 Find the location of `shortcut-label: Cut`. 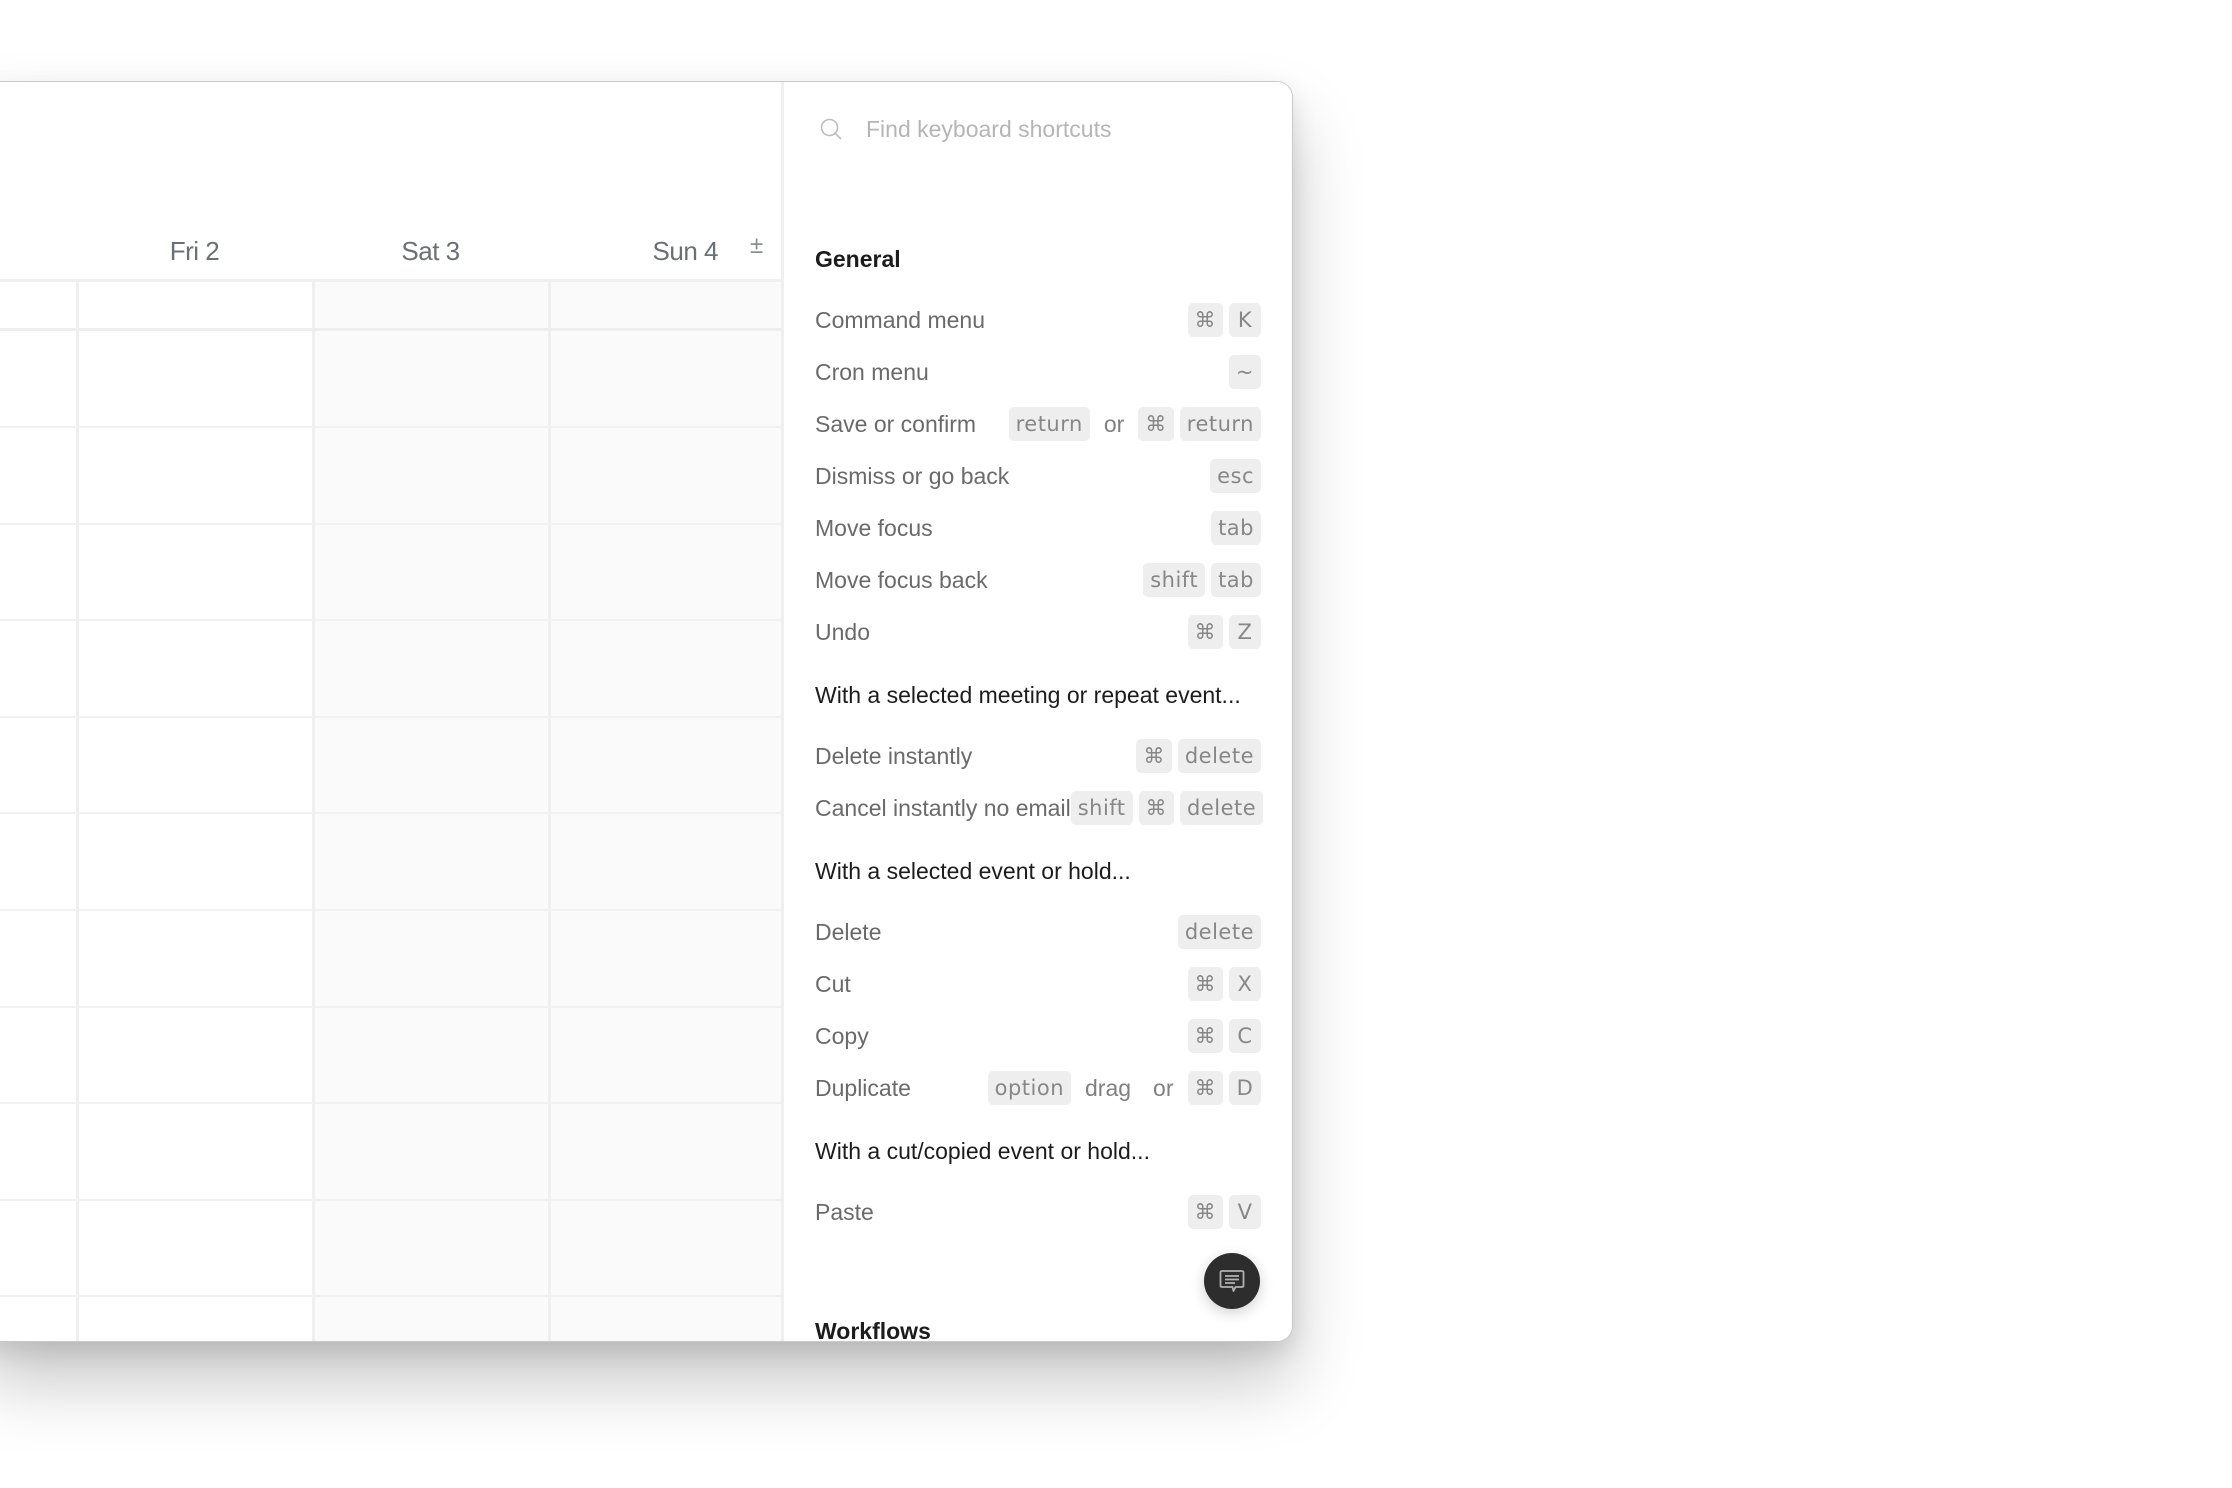

shortcut-label: Cut is located at coordinates (833, 983).